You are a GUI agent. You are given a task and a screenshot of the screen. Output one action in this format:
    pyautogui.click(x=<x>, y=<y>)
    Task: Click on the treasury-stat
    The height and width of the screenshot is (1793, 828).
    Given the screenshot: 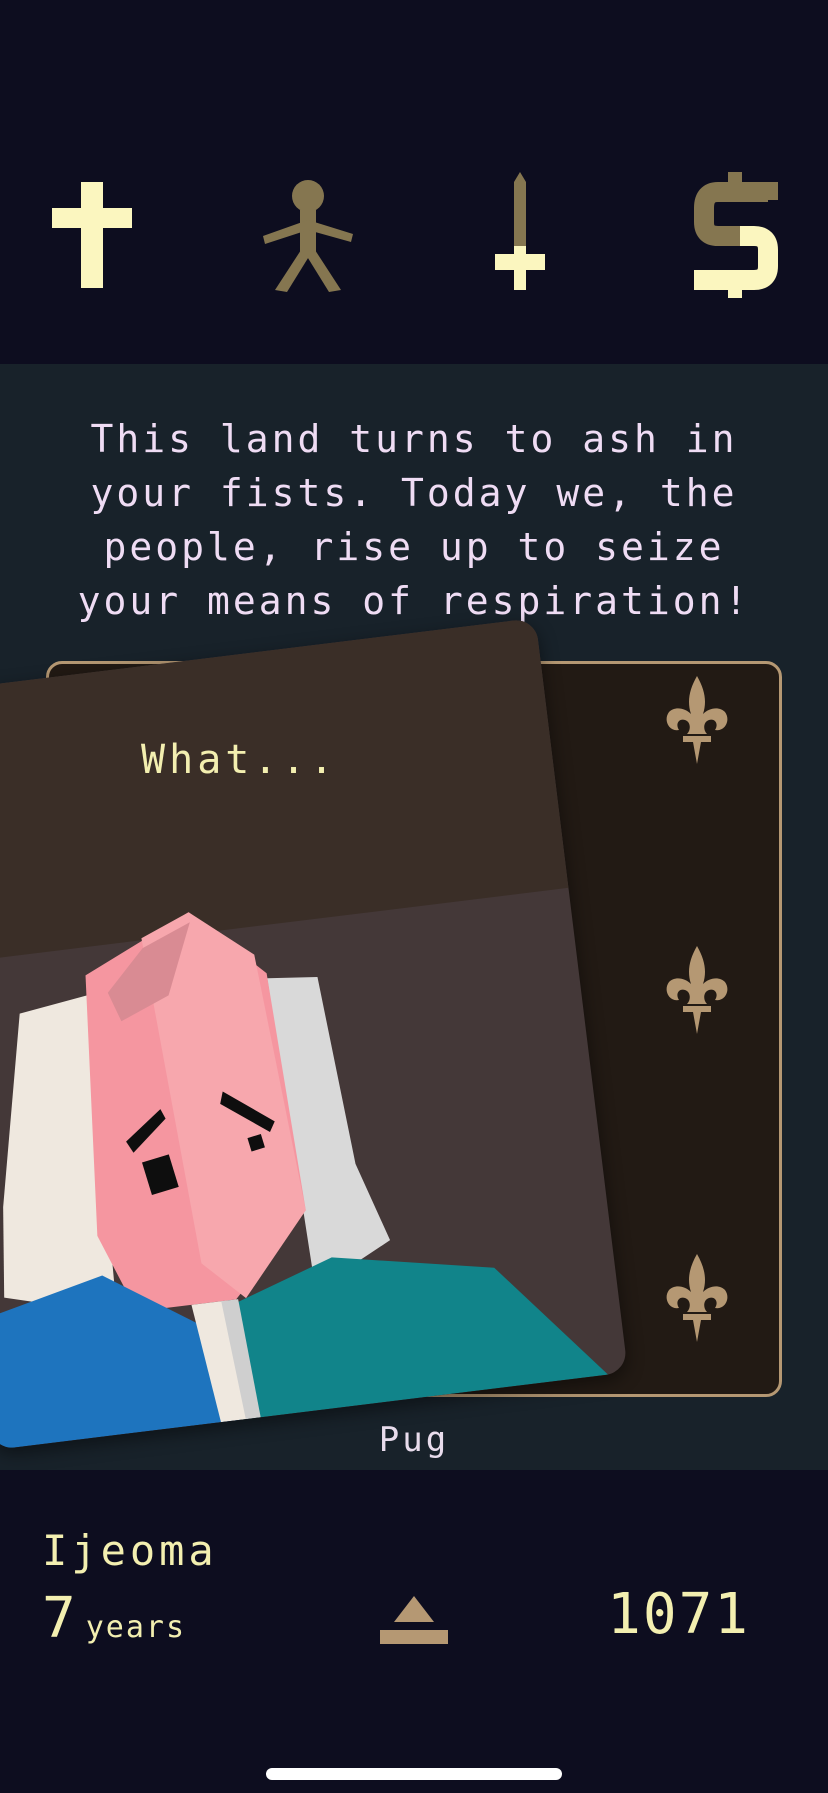 What is the action you would take?
    pyautogui.click(x=735, y=235)
    